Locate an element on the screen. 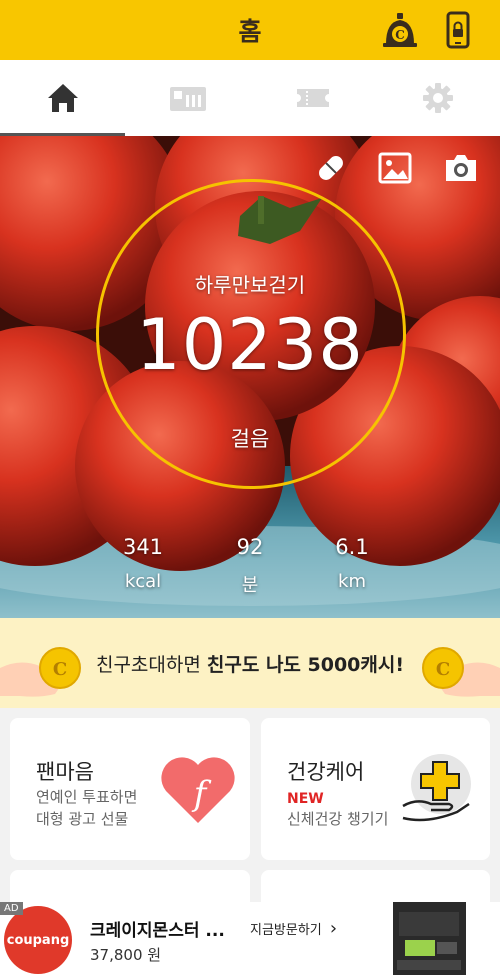 The height and width of the screenshot is (975, 500). card-title: 건강케어 is located at coordinates (326, 772).